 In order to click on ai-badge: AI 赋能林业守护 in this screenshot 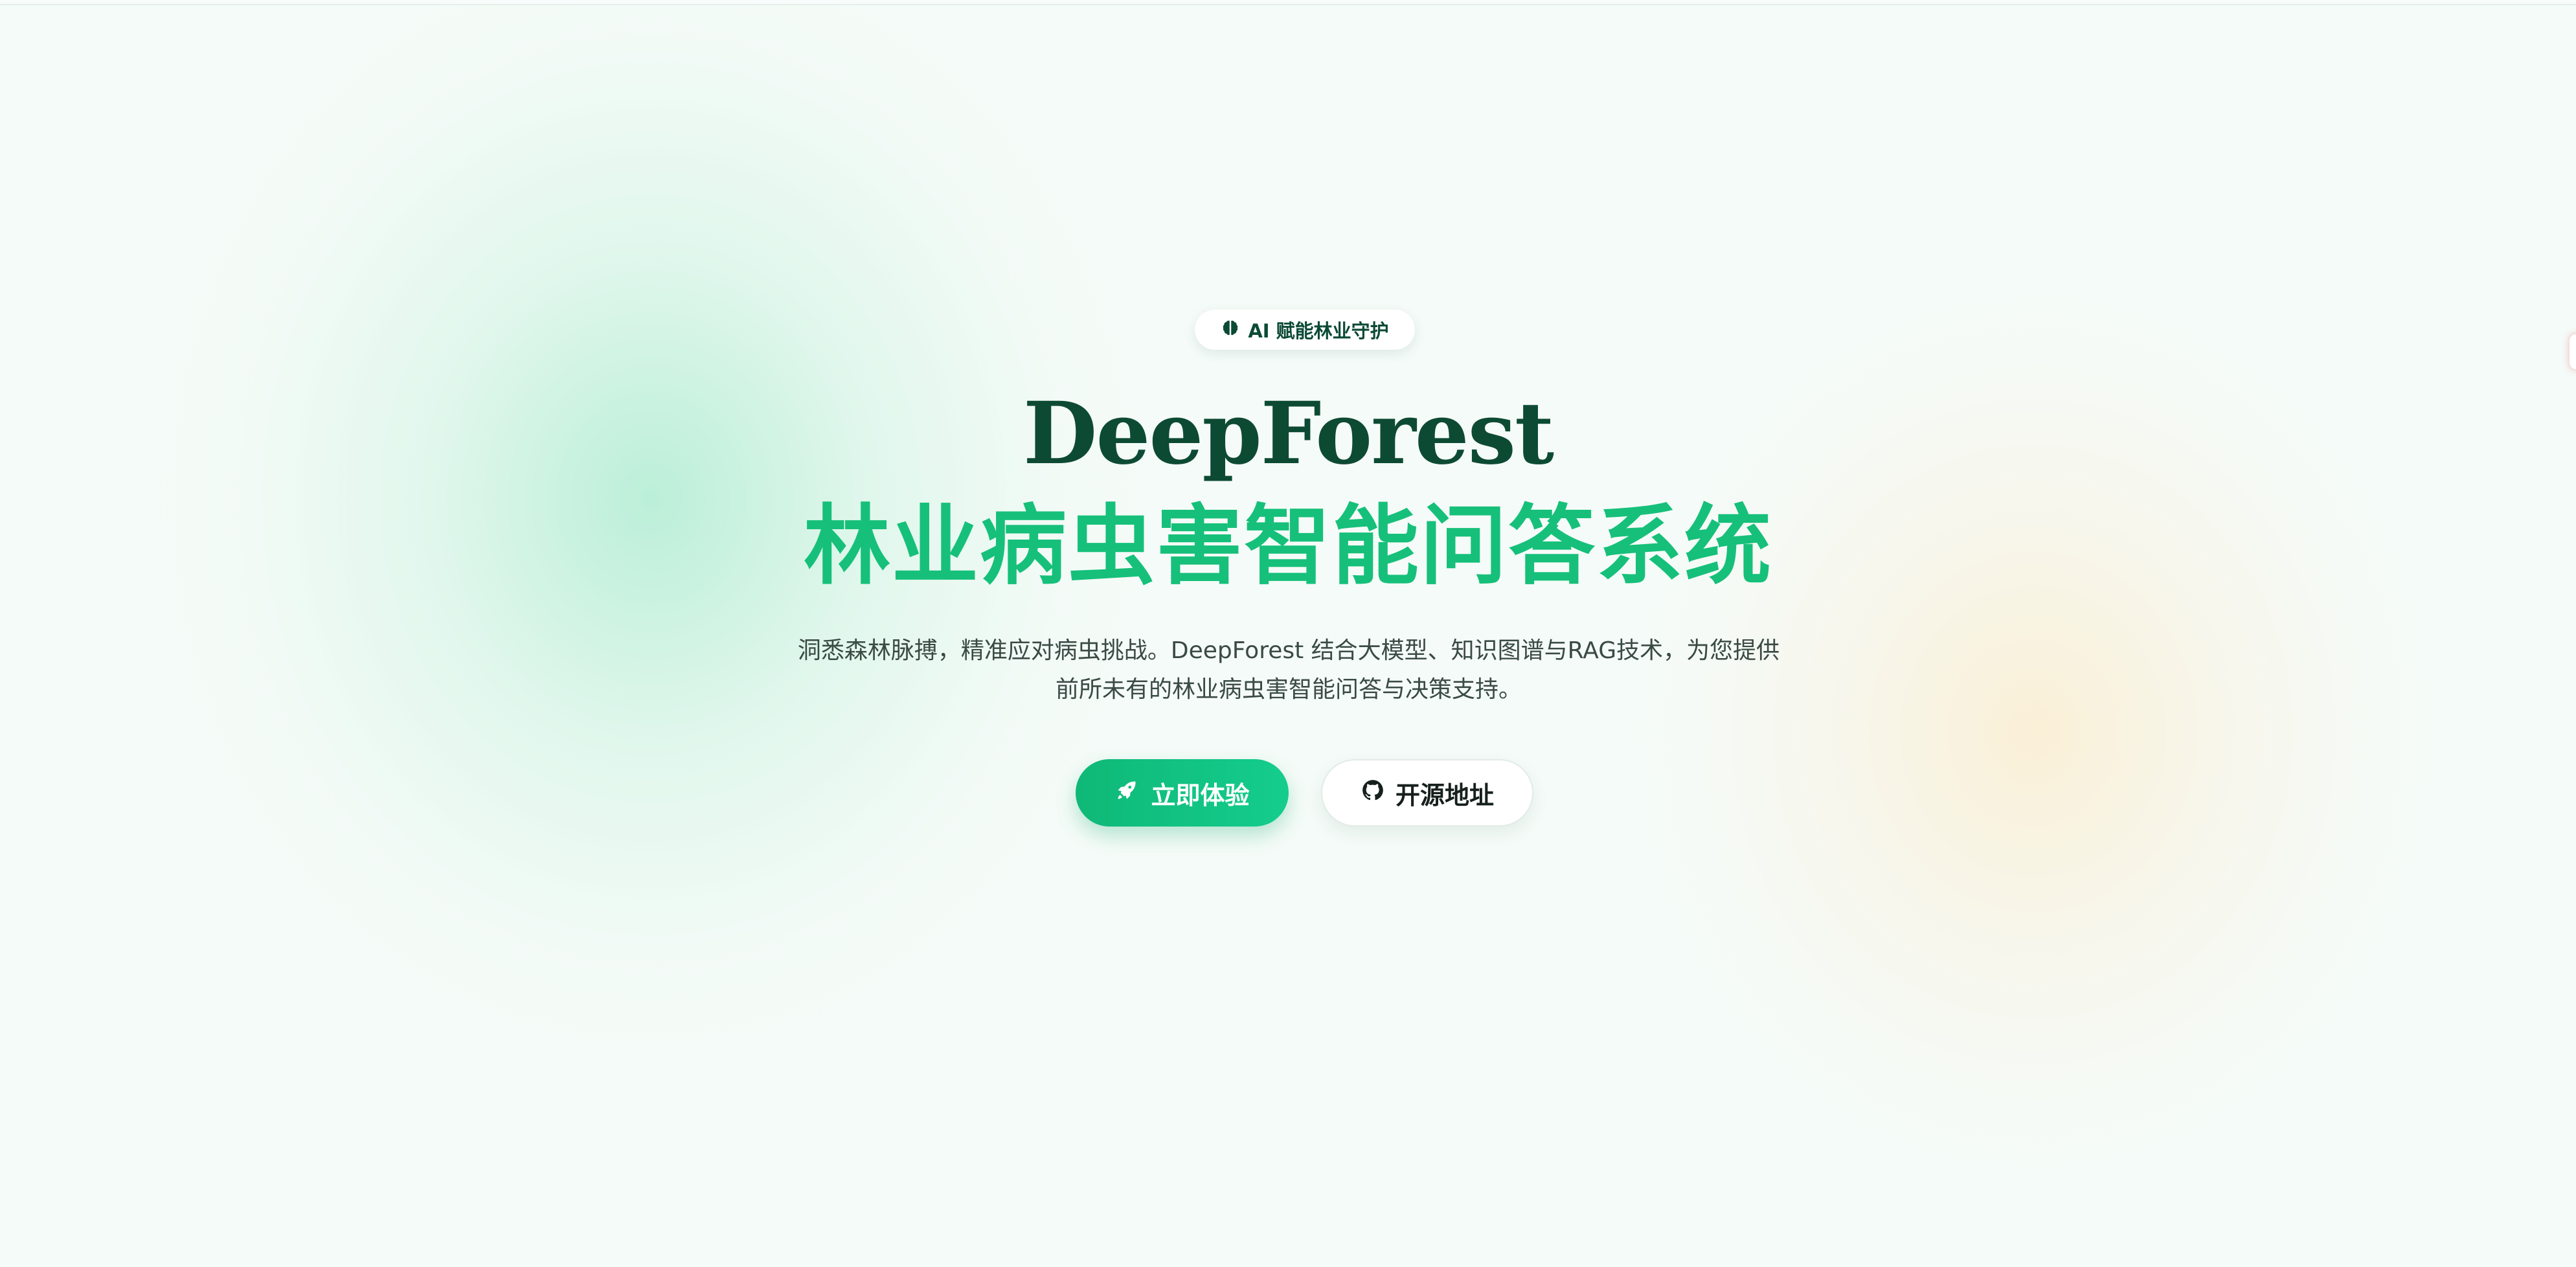, I will do `click(1305, 330)`.